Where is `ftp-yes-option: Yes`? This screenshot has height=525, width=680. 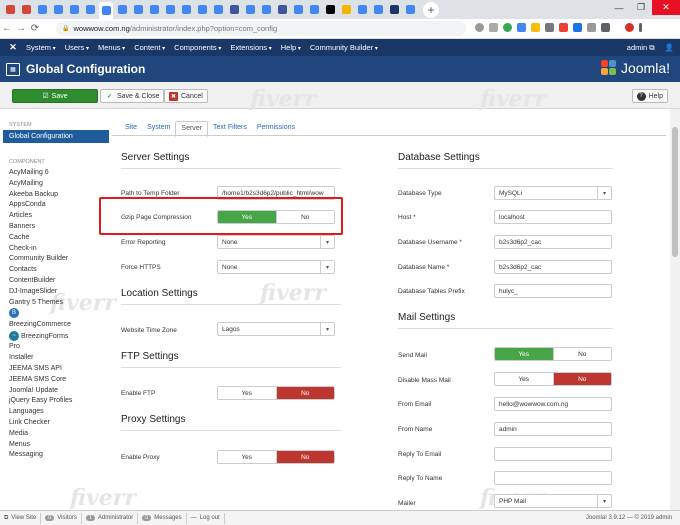
ftp-yes-option: Yes is located at coordinates (247, 393).